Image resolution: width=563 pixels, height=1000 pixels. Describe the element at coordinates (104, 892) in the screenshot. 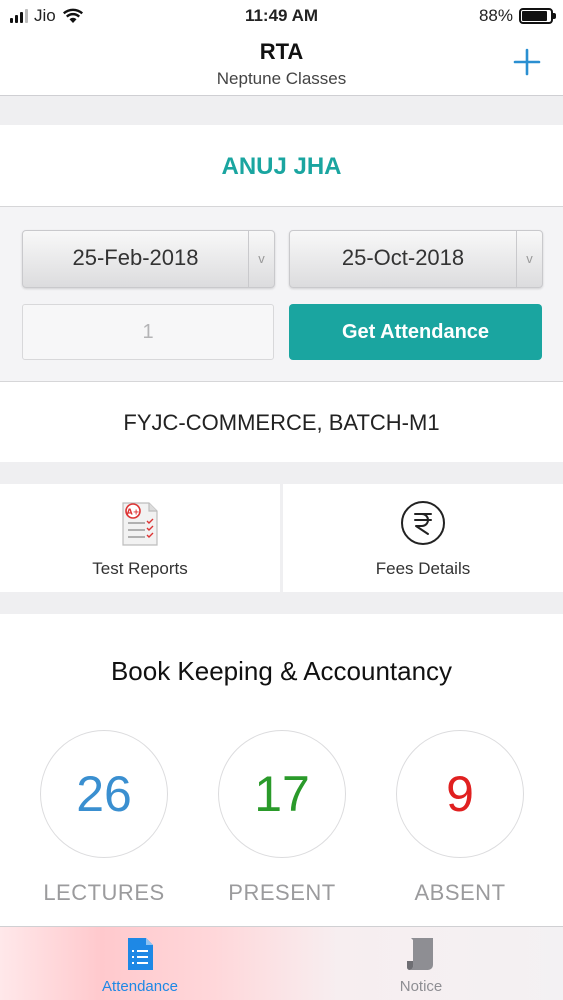

I see `lectures-label: LECTURES` at that location.